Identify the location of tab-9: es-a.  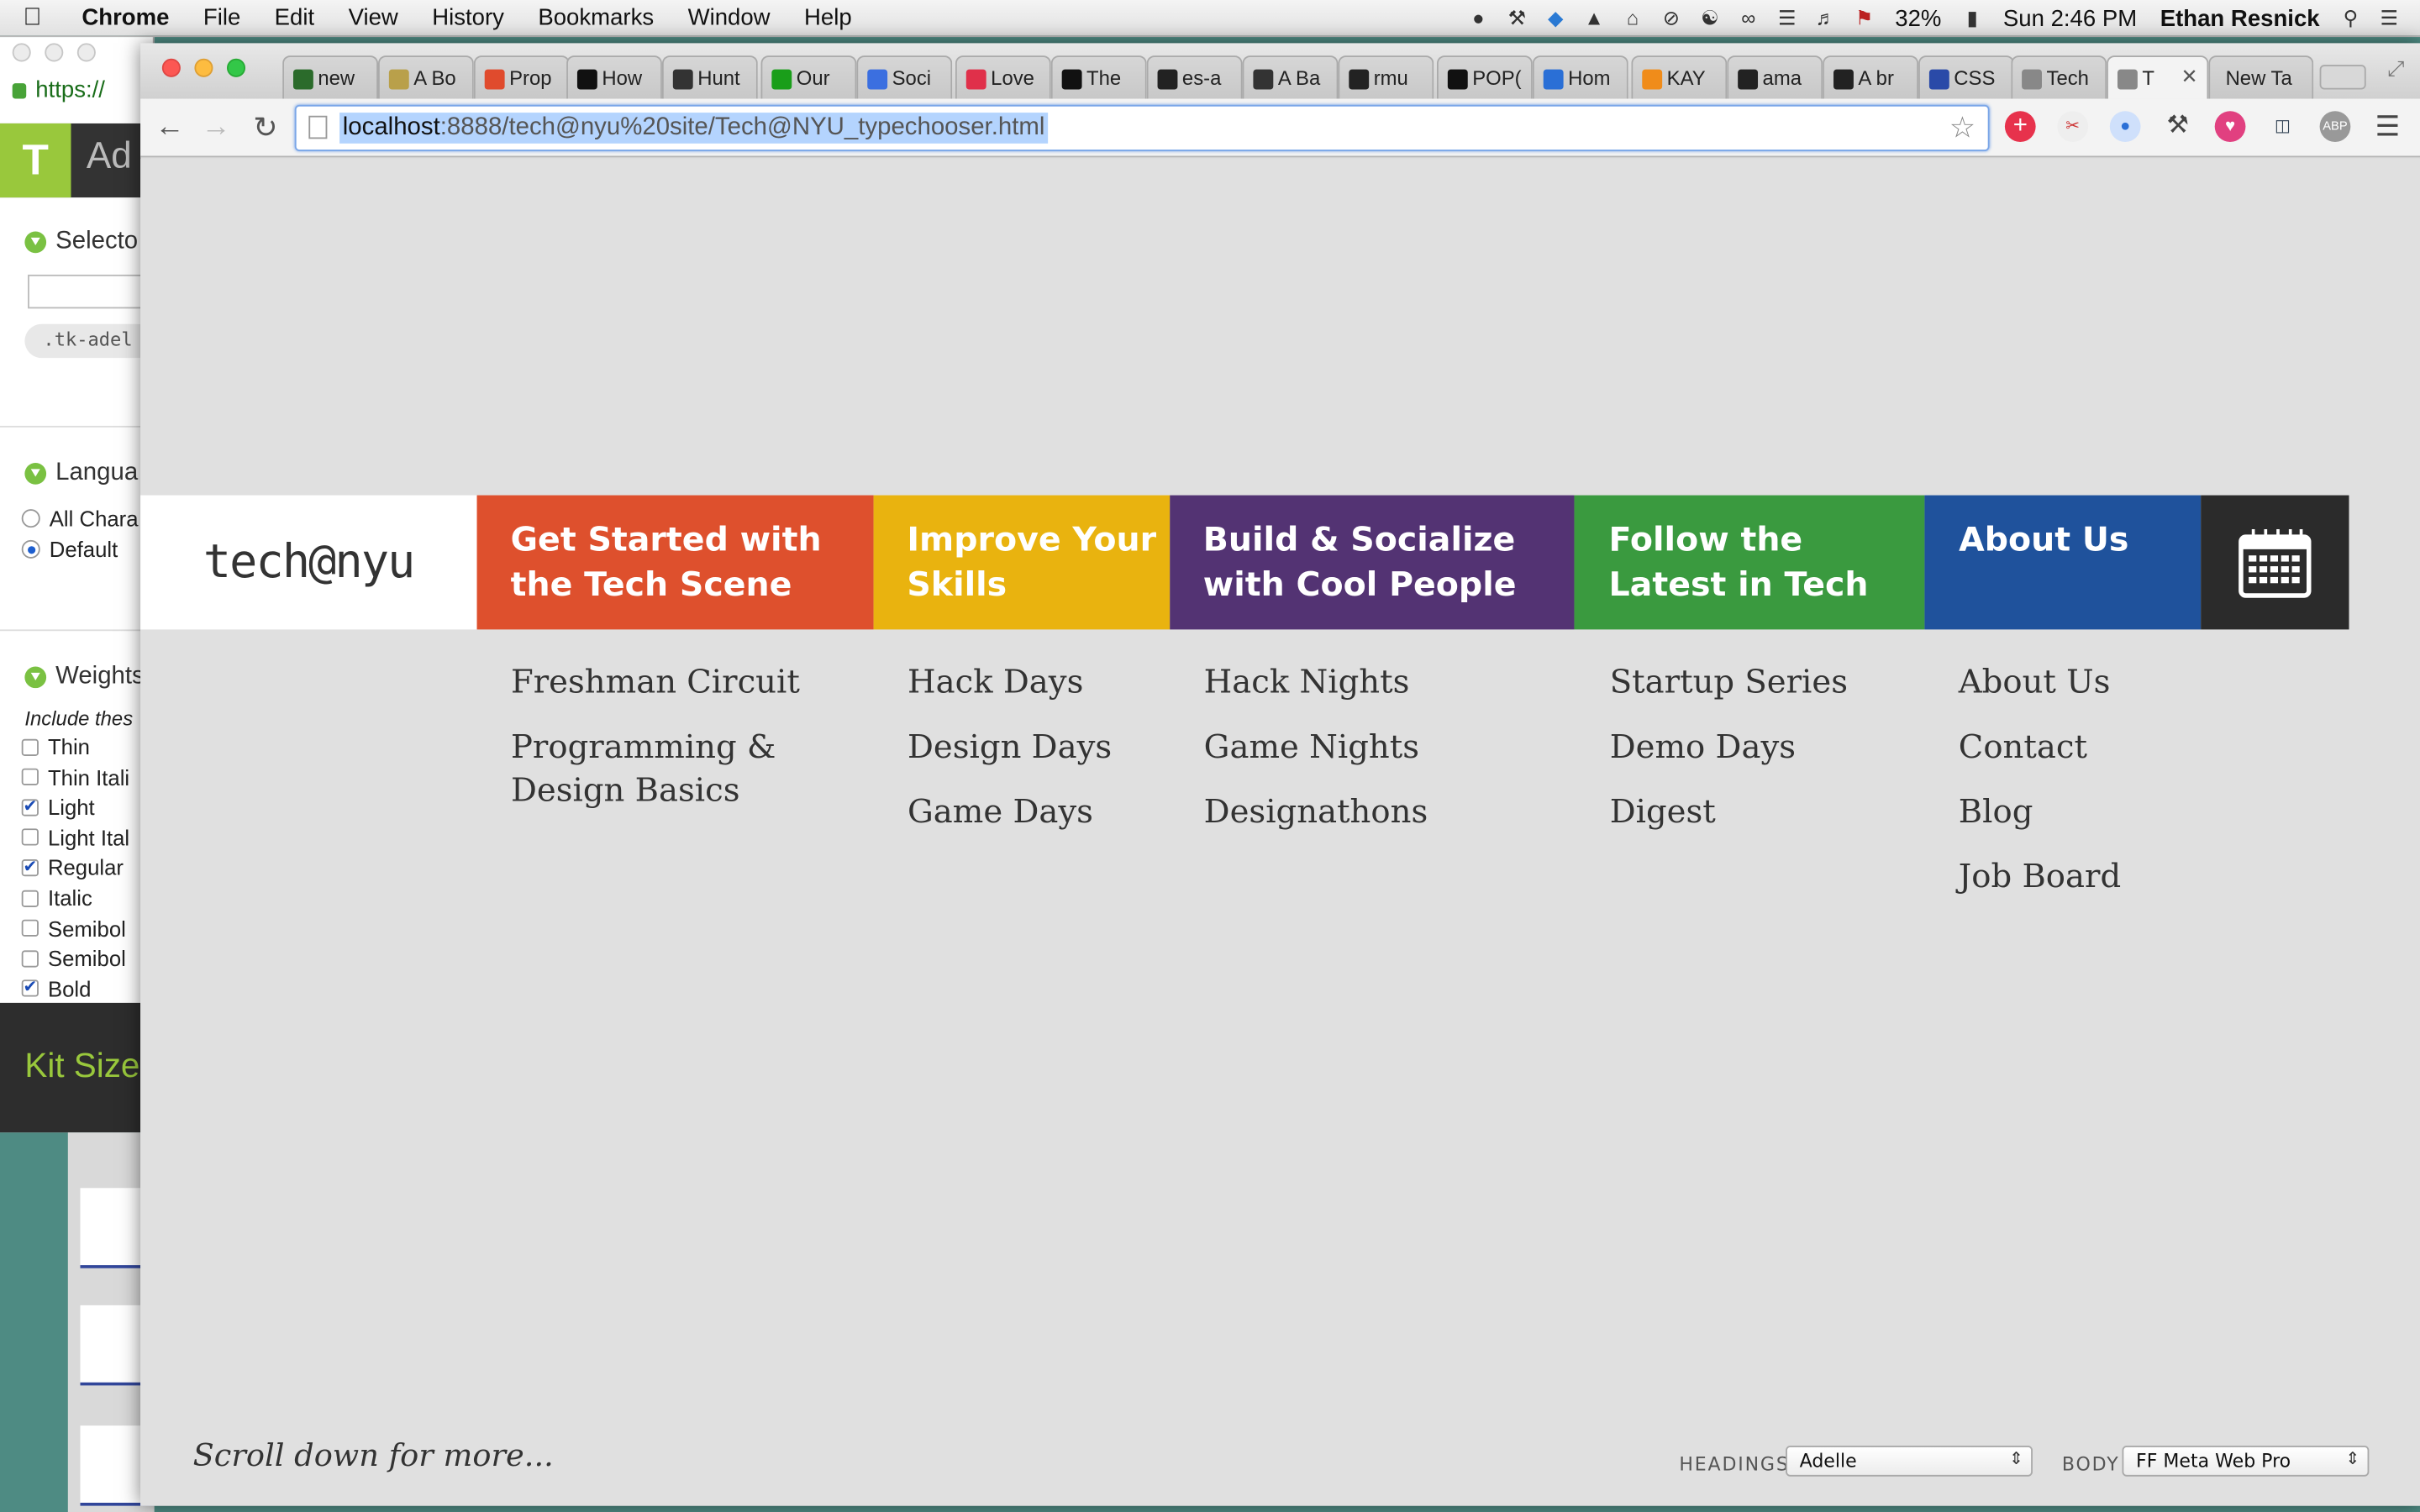
(1195, 77).